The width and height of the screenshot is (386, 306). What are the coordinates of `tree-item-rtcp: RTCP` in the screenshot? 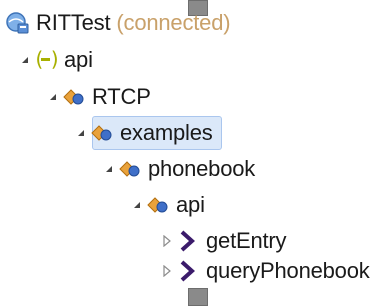 It's located at (98, 97).